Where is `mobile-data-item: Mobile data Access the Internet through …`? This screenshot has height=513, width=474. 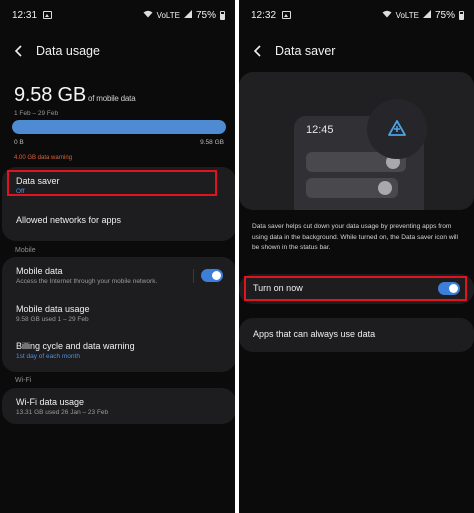 mobile-data-item: Mobile data Access the Internet through … is located at coordinates (104, 275).